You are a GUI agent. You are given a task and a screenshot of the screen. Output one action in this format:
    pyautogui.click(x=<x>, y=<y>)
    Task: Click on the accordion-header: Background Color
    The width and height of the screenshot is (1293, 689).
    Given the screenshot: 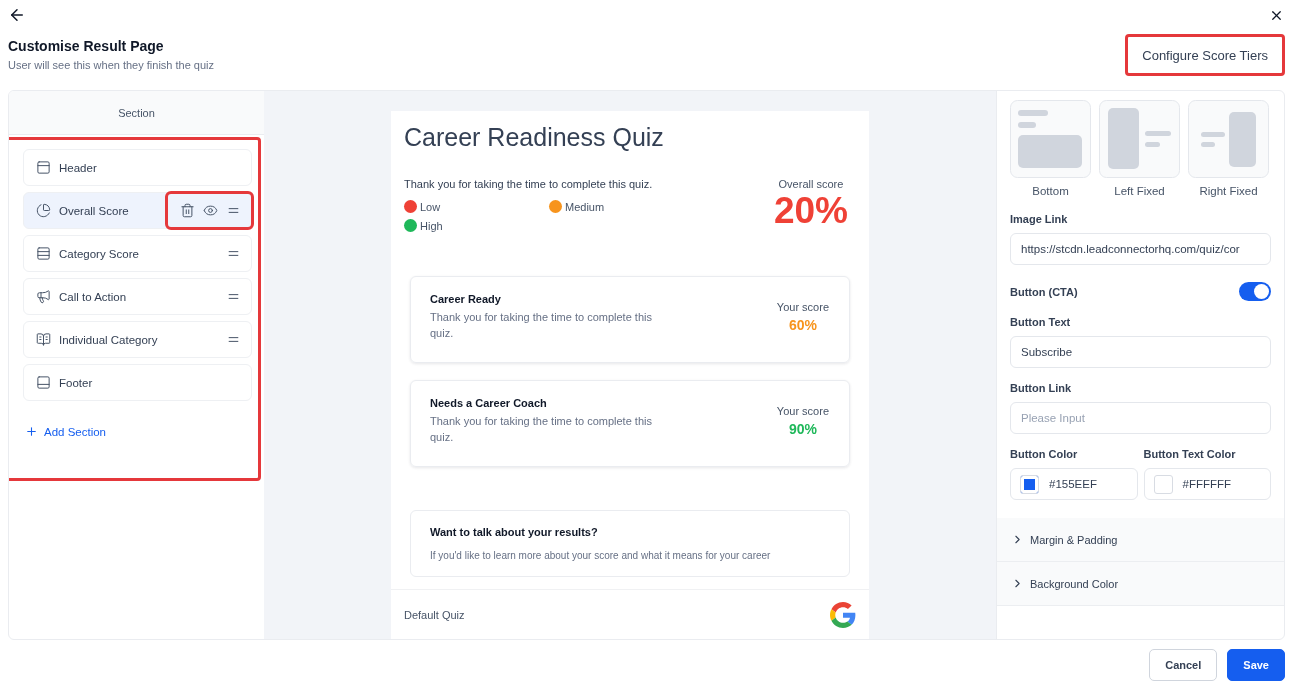 What is the action you would take?
    pyautogui.click(x=1140, y=584)
    